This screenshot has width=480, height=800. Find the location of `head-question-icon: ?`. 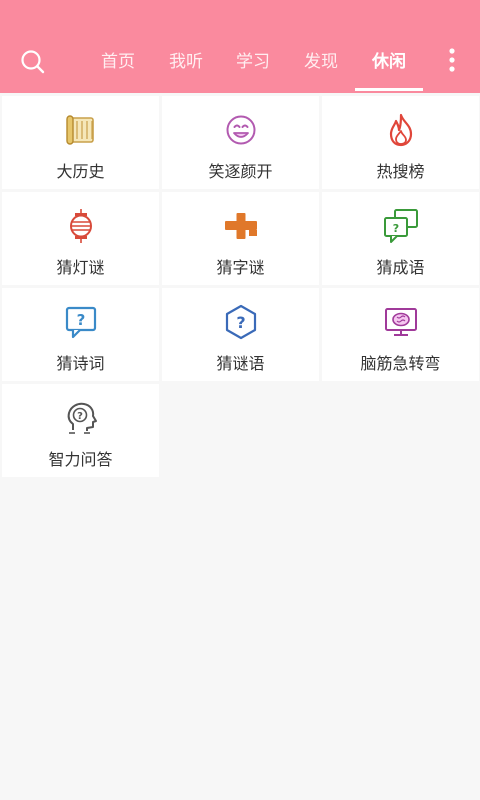

head-question-icon: ? is located at coordinates (82, 418).